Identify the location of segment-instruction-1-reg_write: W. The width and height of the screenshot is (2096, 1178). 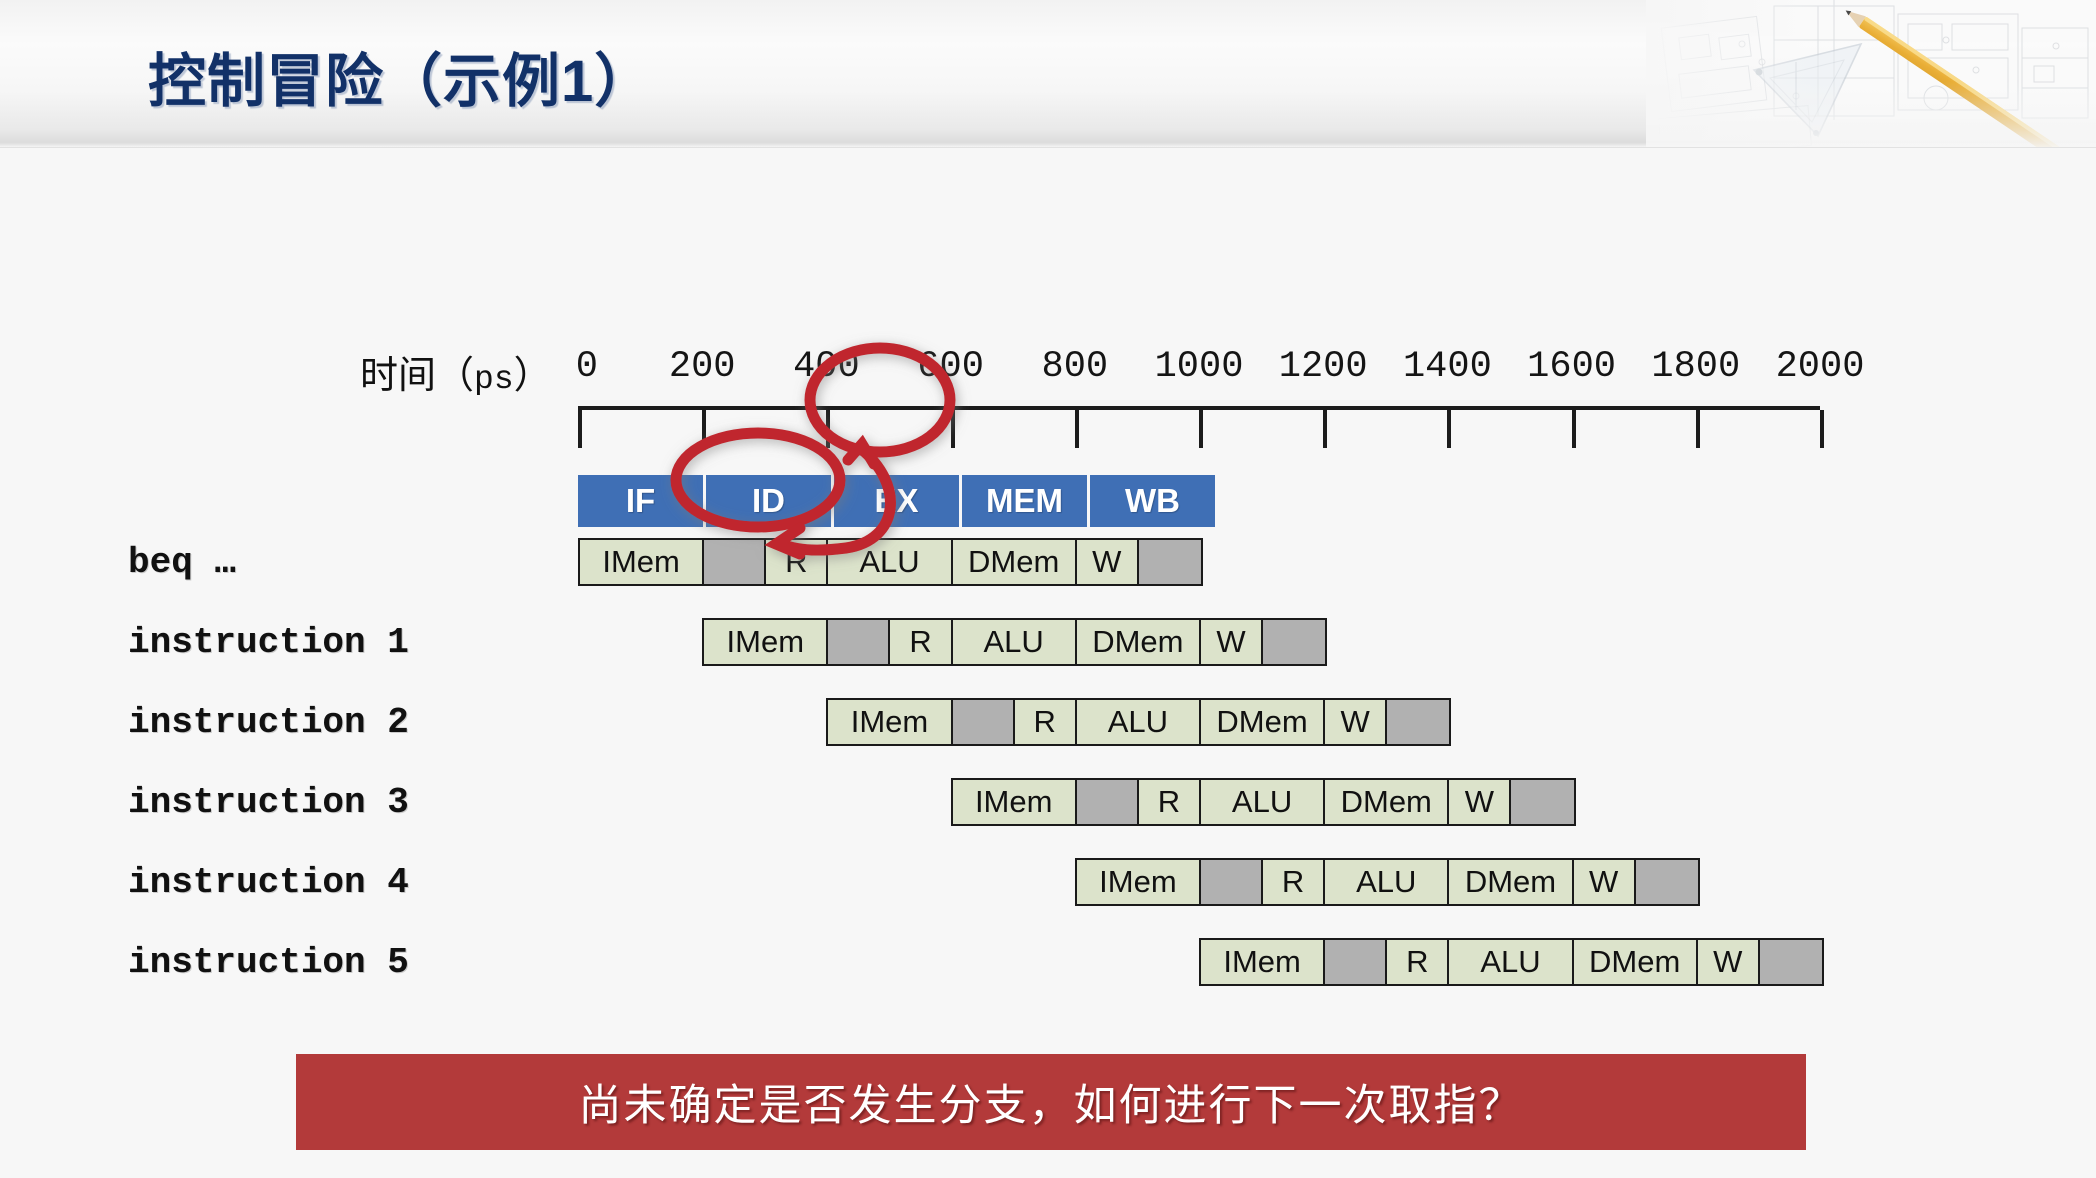
(1232, 642).